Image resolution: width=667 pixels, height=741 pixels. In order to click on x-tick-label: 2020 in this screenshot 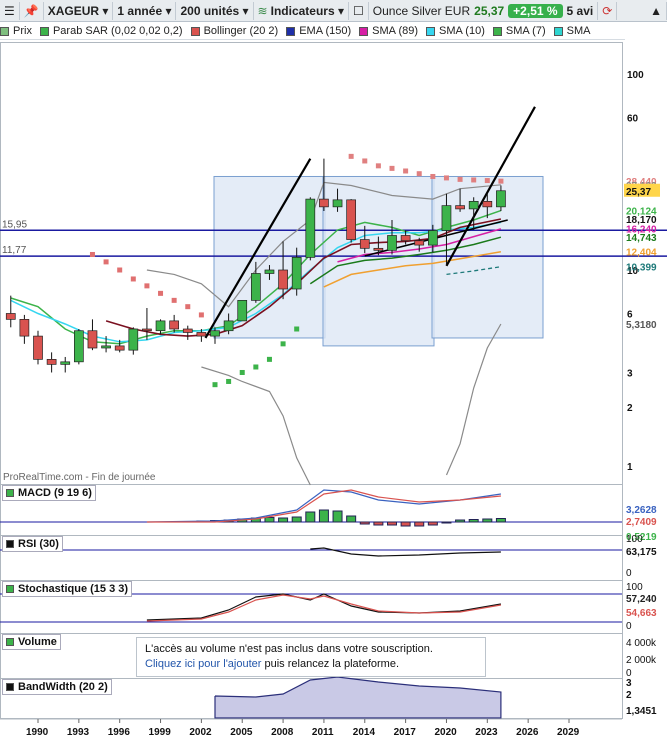, I will do `click(445, 732)`.